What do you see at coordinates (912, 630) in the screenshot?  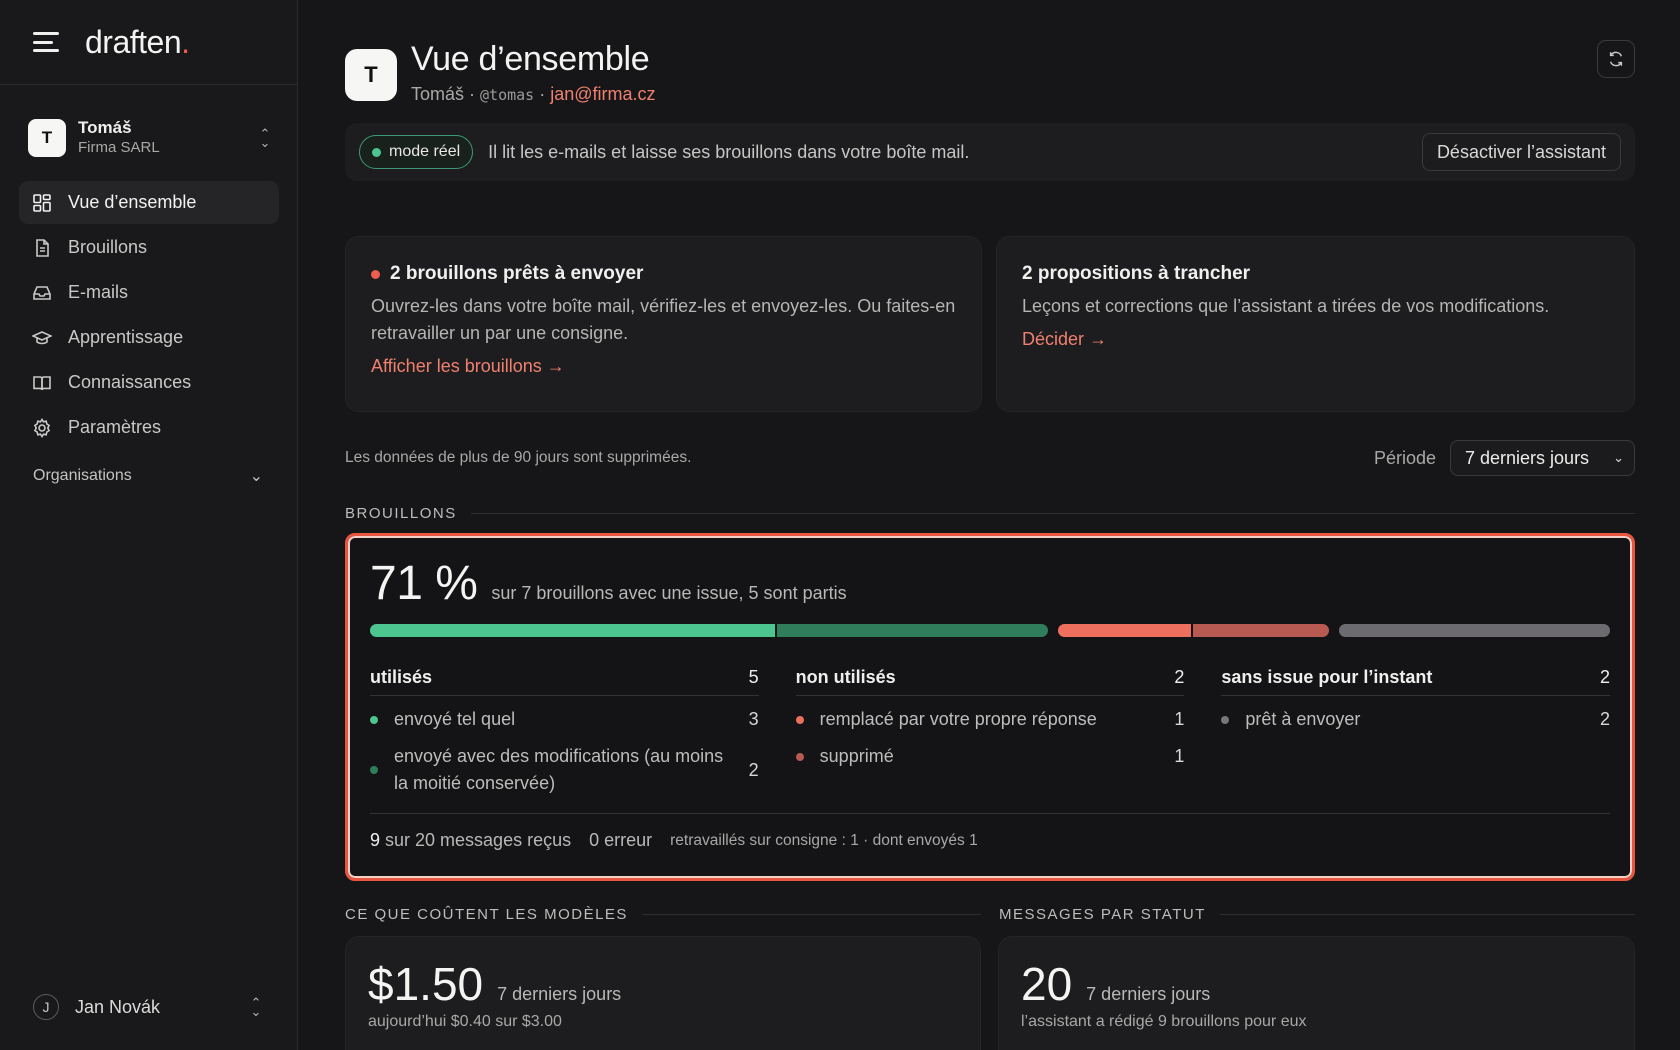 I see `bar-segment-sent-modified` at bounding box center [912, 630].